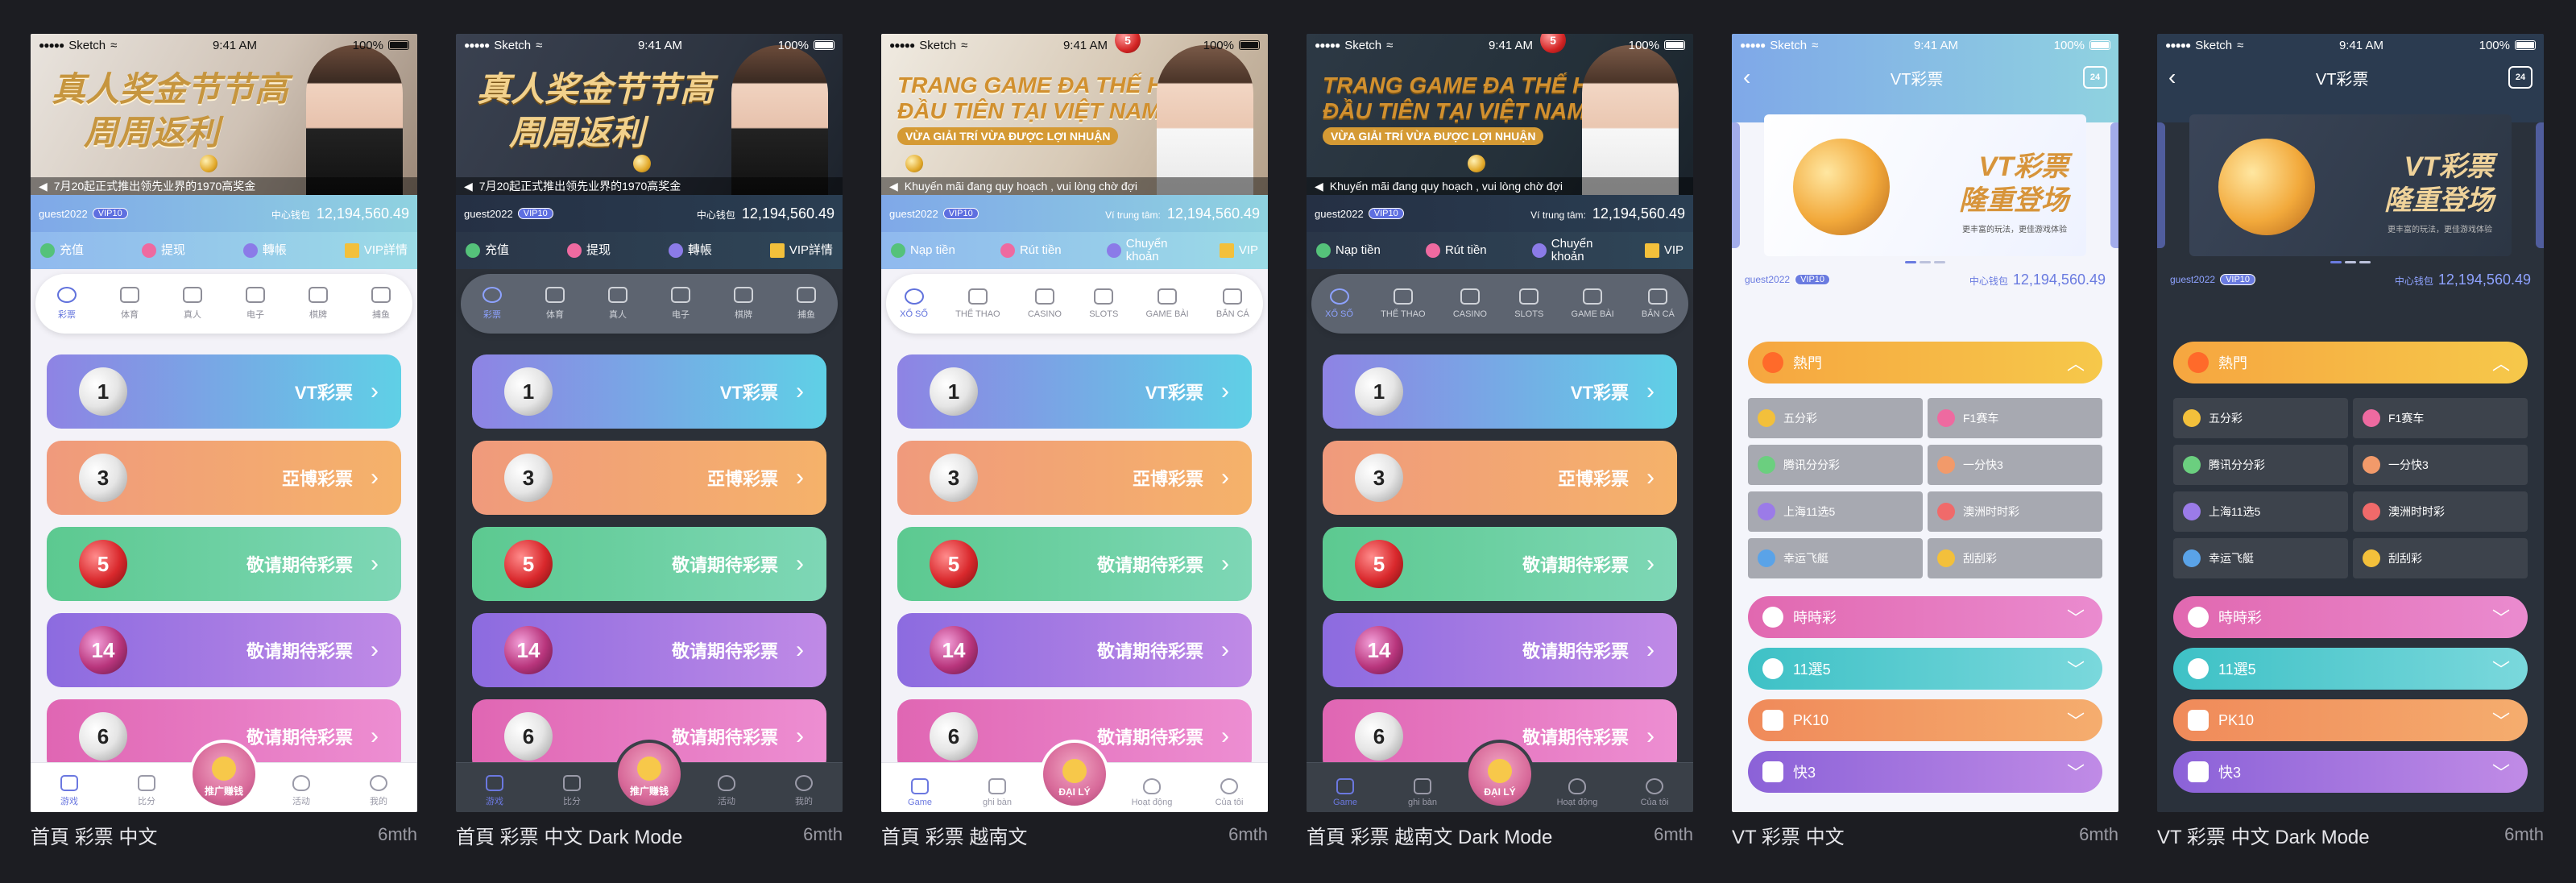 The height and width of the screenshot is (883, 2576). I want to click on transfer-button: Chuyển khoản, so click(1565, 250).